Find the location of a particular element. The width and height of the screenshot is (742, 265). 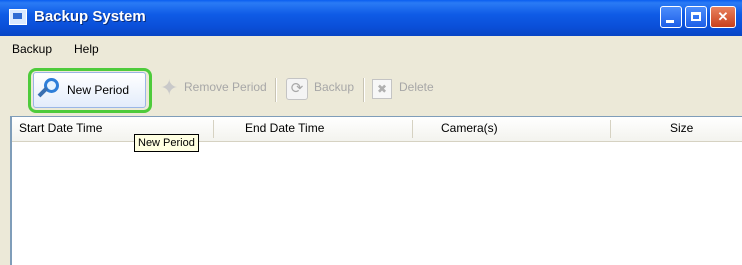

new-period-button: New Period is located at coordinates (89, 90).